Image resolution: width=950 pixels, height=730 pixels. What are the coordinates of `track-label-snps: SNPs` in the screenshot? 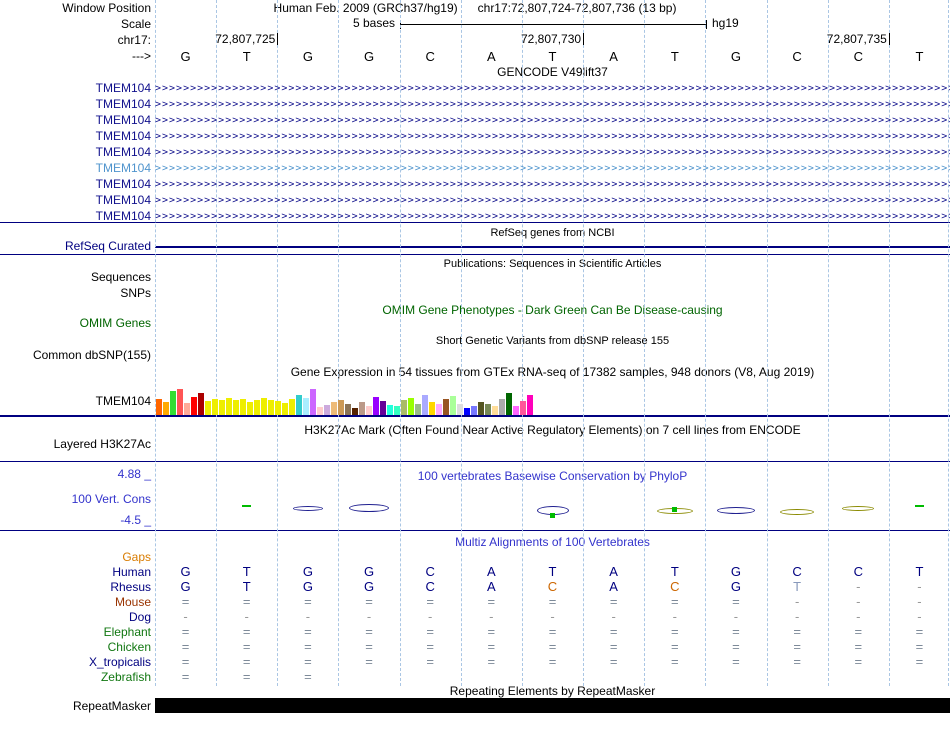 It's located at (75, 293).